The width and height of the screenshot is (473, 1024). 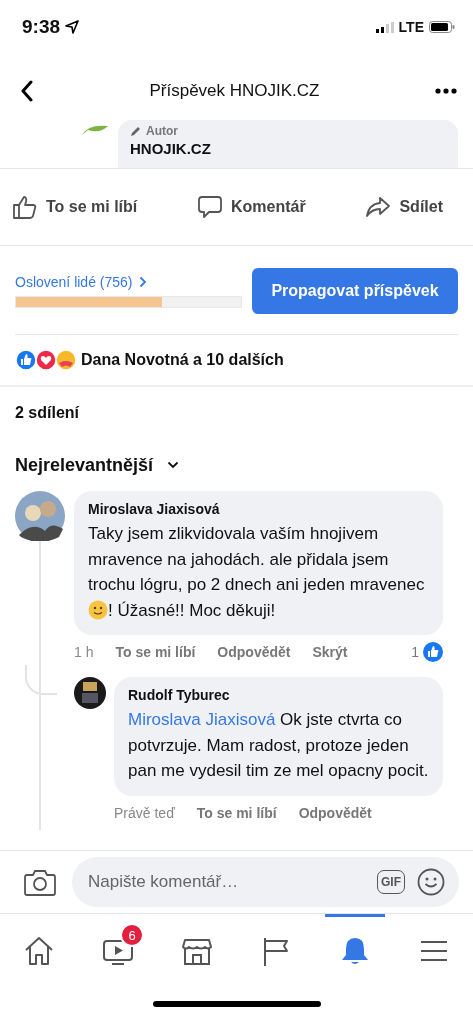 What do you see at coordinates (97, 465) in the screenshot?
I see `sort-dropdown: Nejrelevantnější` at bounding box center [97, 465].